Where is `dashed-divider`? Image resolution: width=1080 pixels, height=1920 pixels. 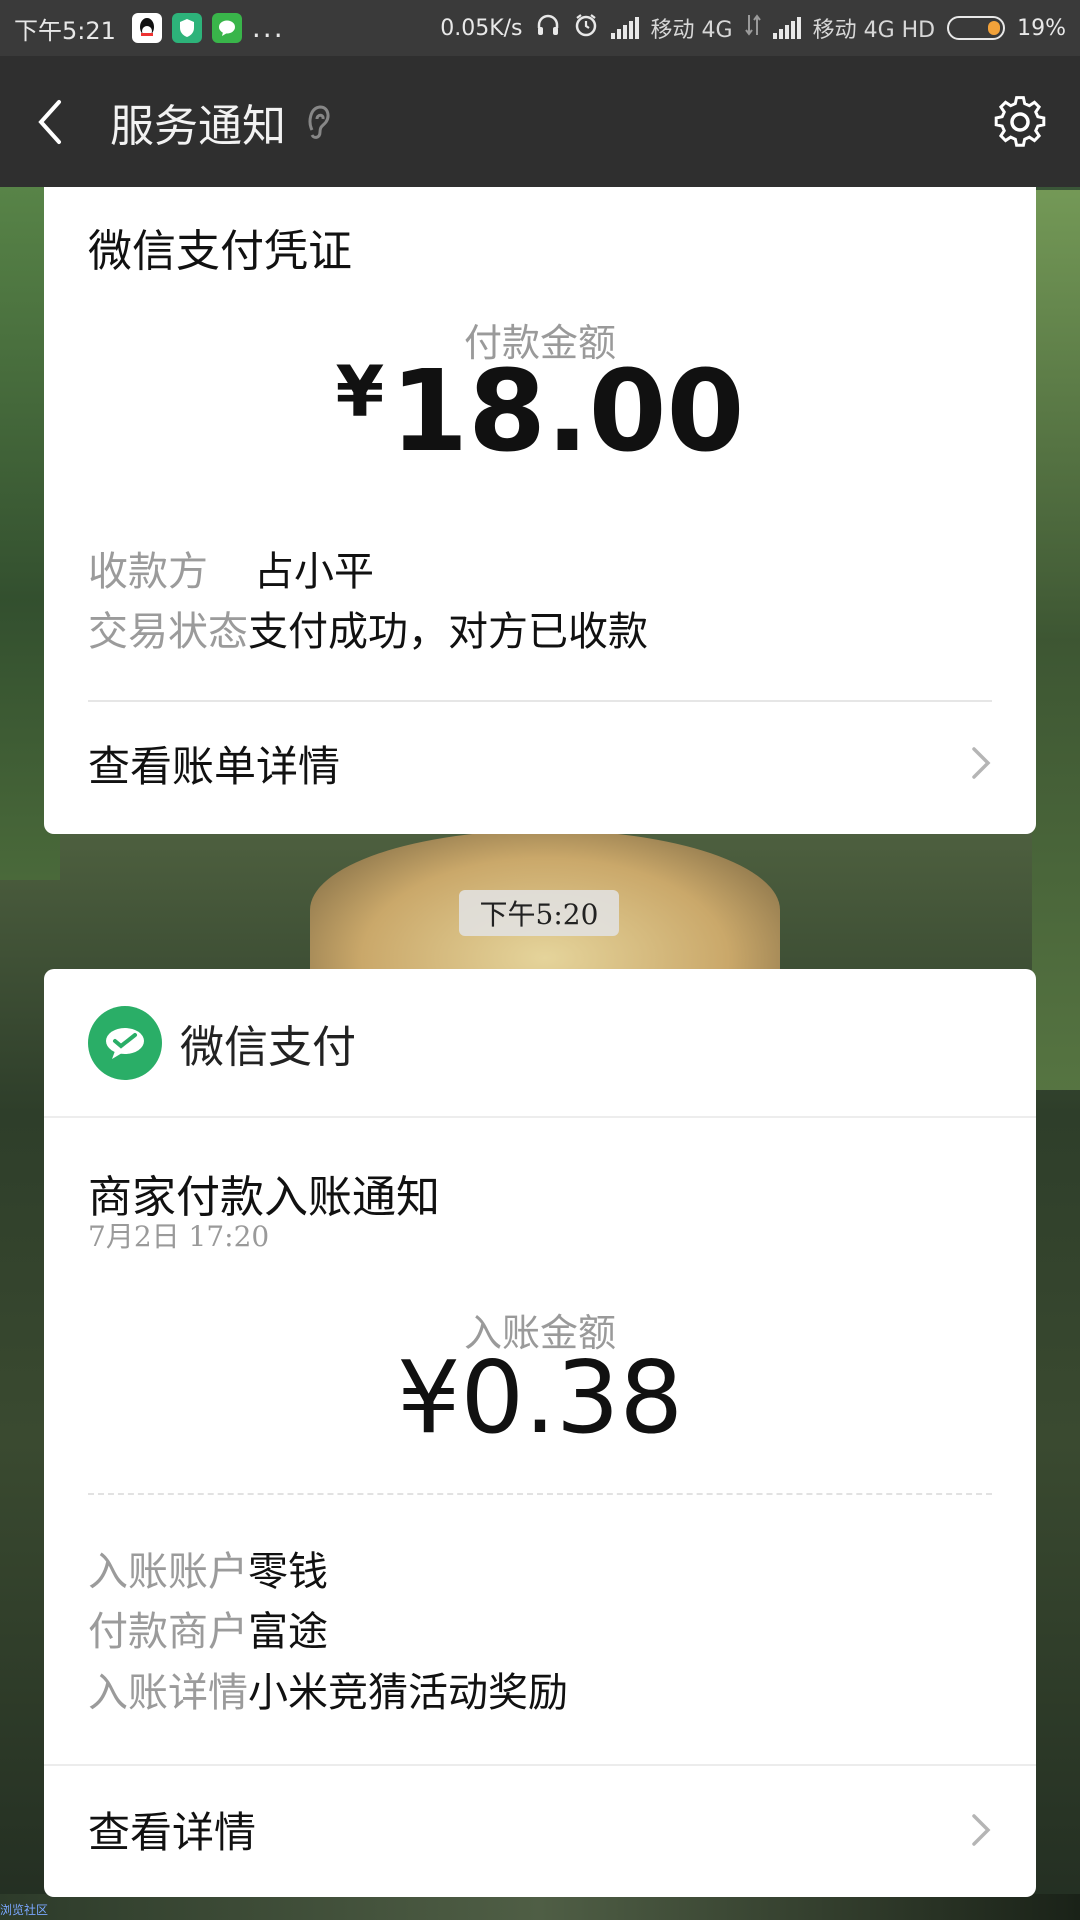 dashed-divider is located at coordinates (540, 1494).